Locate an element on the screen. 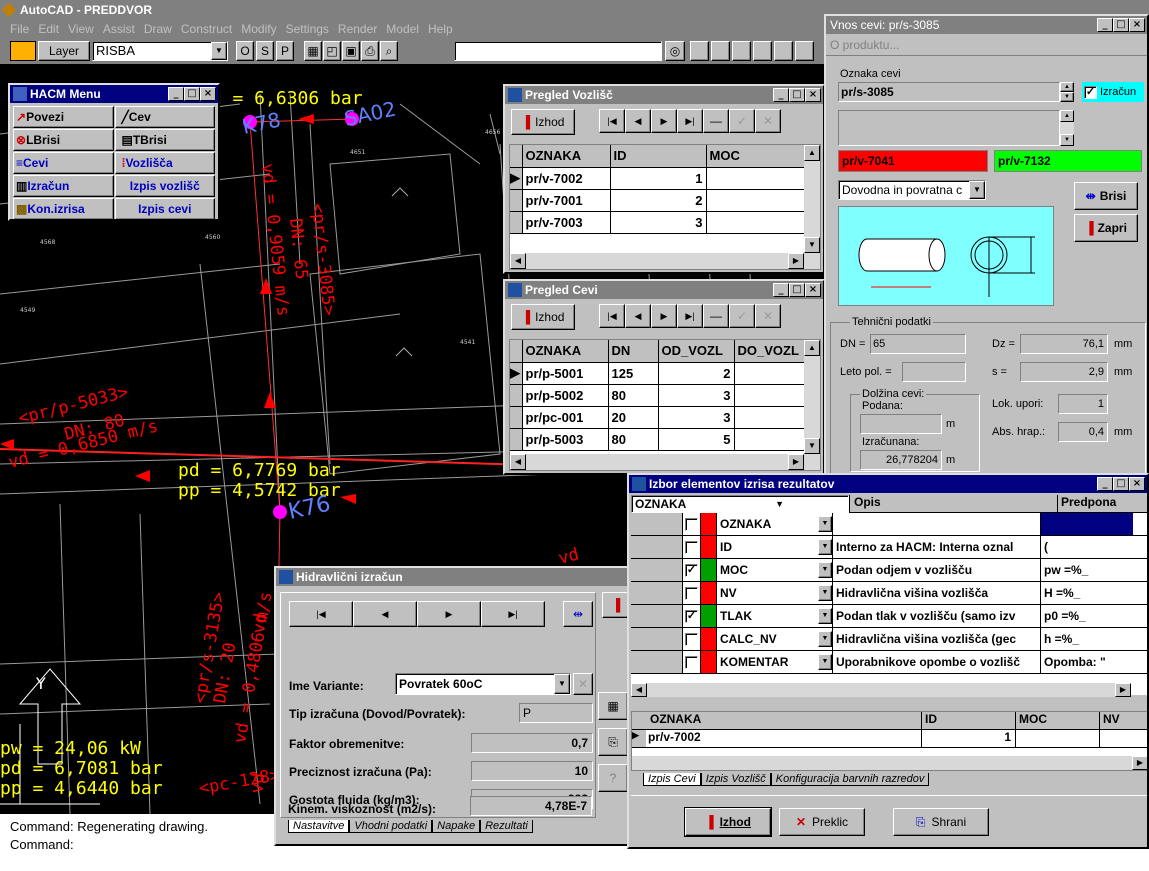 The height and width of the screenshot is (871, 1149). scroll-right-icon: ▶ is located at coordinates (796, 462).